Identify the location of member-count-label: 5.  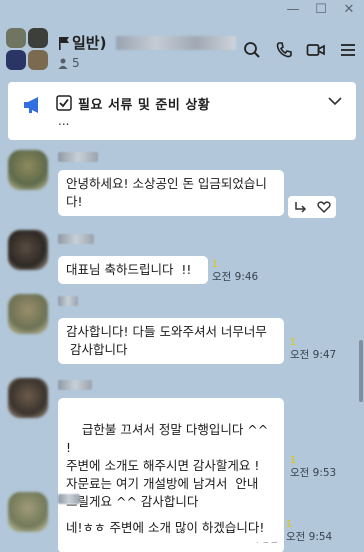
(76, 63).